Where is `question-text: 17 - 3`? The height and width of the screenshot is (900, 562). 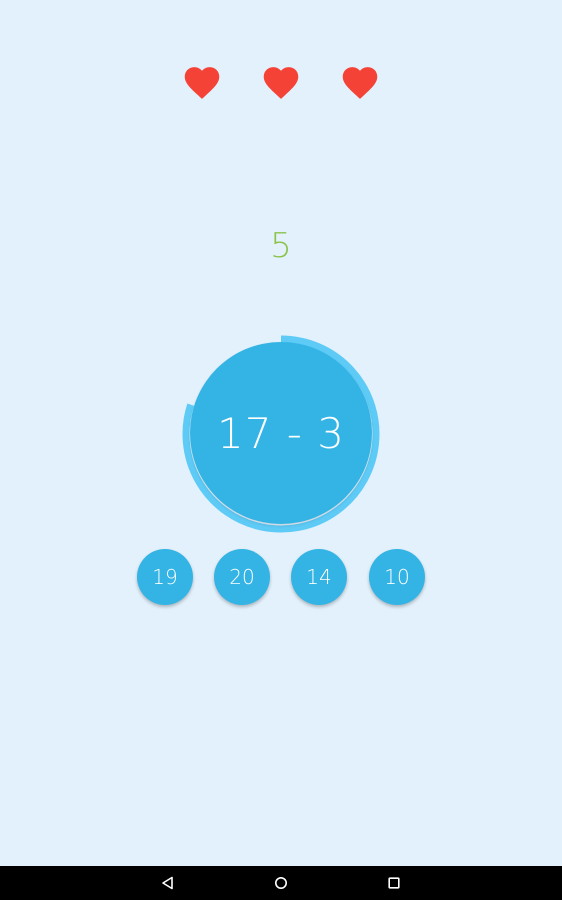 question-text: 17 - 3 is located at coordinates (281, 433).